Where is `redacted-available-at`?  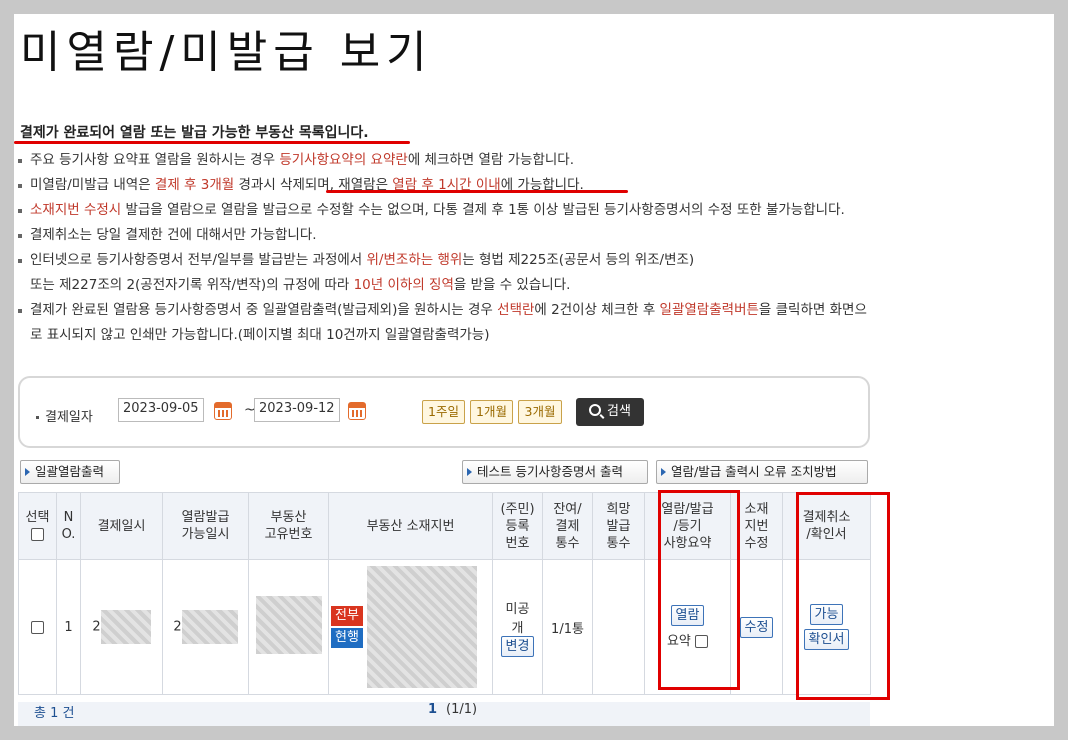
redacted-available-at is located at coordinates (209, 627).